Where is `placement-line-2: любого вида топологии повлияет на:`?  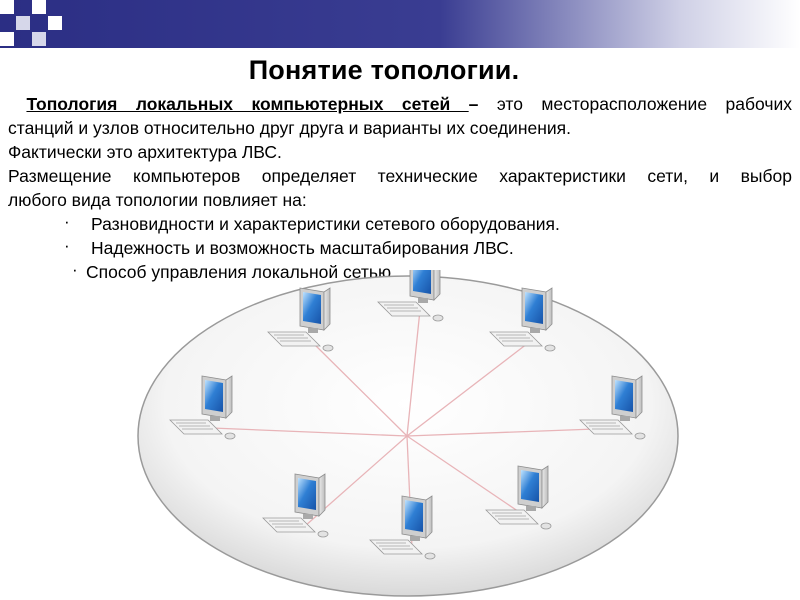
placement-line-2: любого вида топологии повлияет на: is located at coordinates (157, 200).